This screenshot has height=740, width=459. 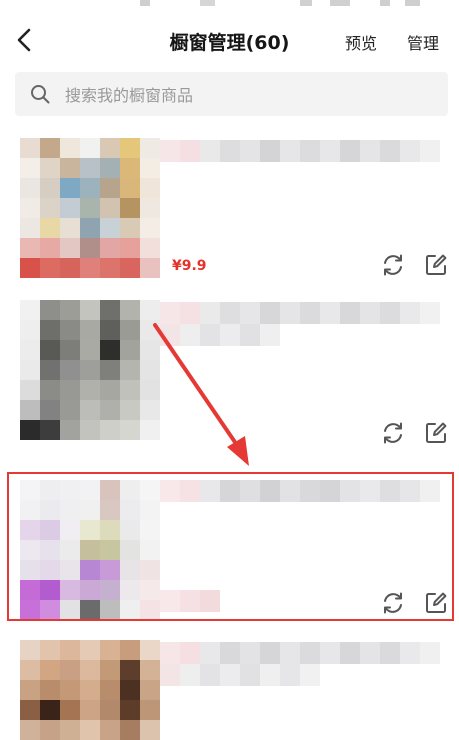 What do you see at coordinates (190, 601) in the screenshot?
I see `product-price-blur` at bounding box center [190, 601].